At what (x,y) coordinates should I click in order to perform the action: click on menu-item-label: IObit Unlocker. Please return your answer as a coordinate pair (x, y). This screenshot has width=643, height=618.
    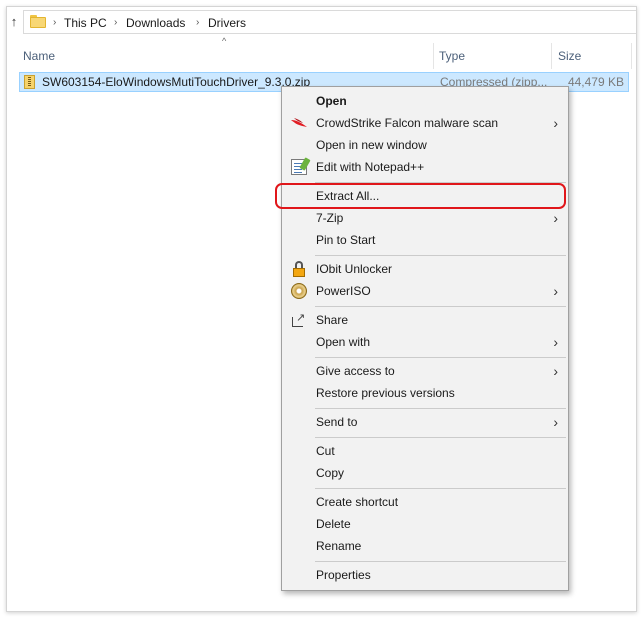
    Looking at the image, I should click on (354, 269).